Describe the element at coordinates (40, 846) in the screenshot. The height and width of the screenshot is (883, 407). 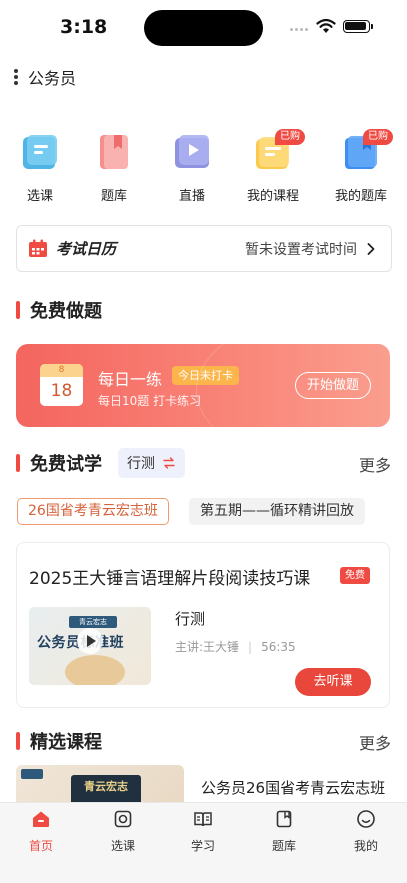
I see `tab-label: 首页` at that location.